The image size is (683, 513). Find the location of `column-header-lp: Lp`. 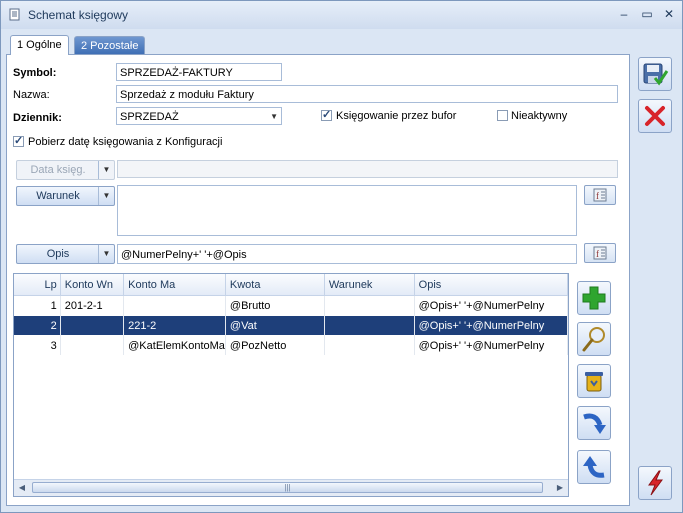

column-header-lp: Lp is located at coordinates (37, 285).